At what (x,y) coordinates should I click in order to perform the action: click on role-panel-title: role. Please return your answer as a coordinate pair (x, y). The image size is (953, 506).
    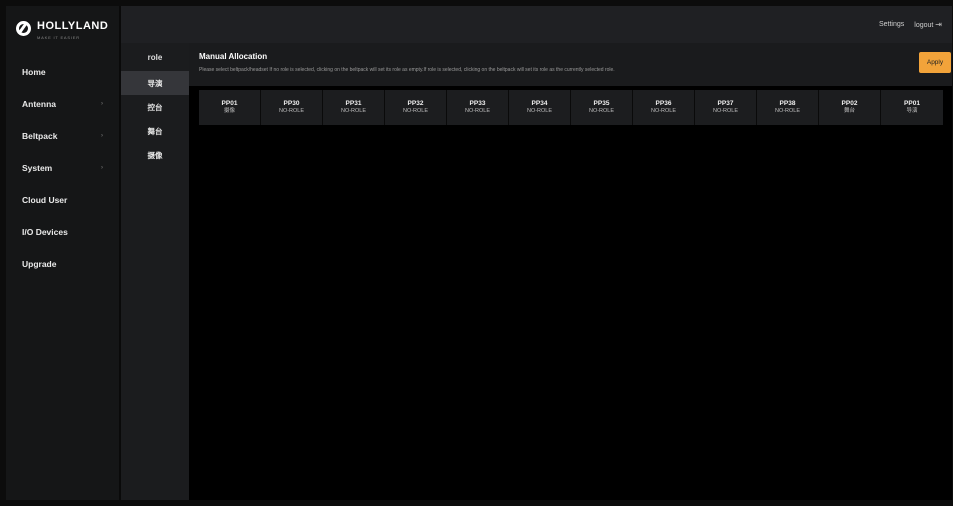
    Looking at the image, I should click on (155, 57).